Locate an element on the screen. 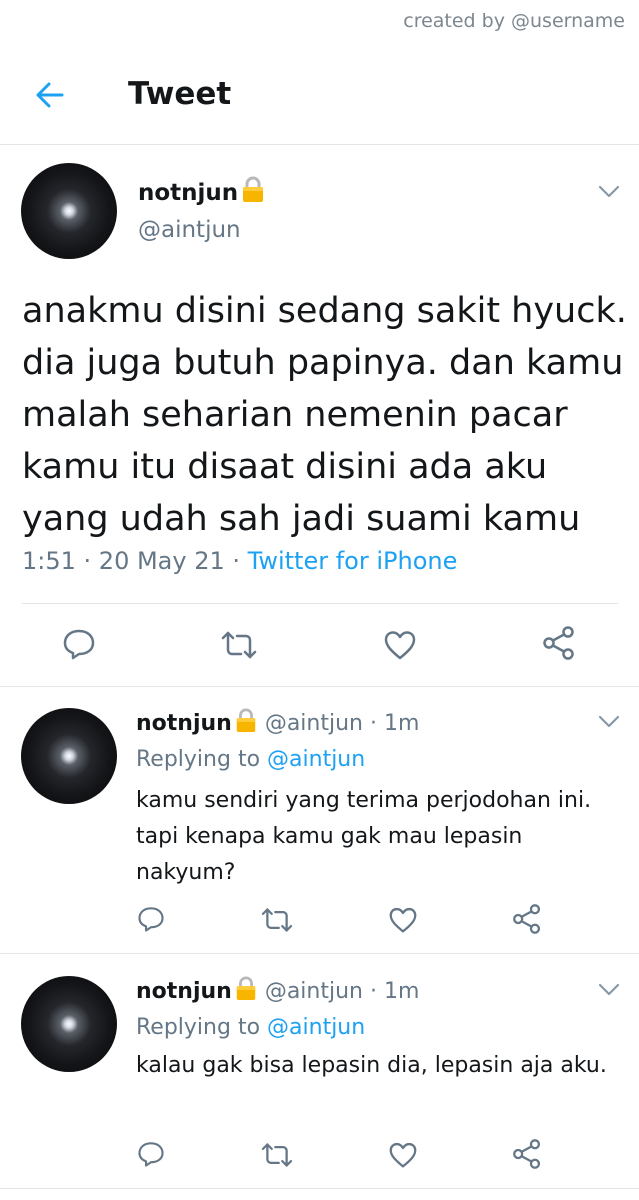 This screenshot has height=1200, width=639. author-name-text: notnjun is located at coordinates (188, 193).